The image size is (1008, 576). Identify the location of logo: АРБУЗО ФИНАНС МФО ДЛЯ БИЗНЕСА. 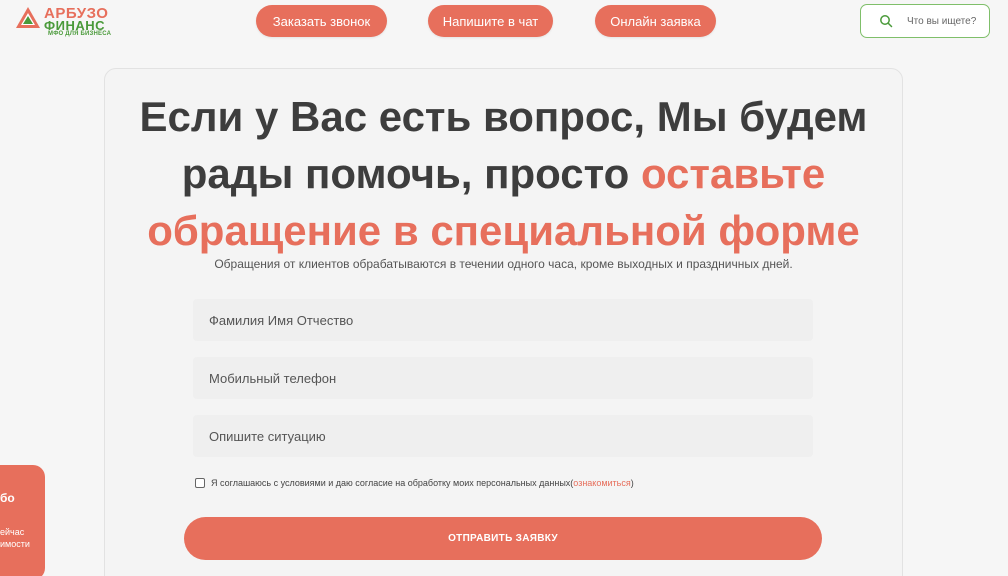
(65, 21).